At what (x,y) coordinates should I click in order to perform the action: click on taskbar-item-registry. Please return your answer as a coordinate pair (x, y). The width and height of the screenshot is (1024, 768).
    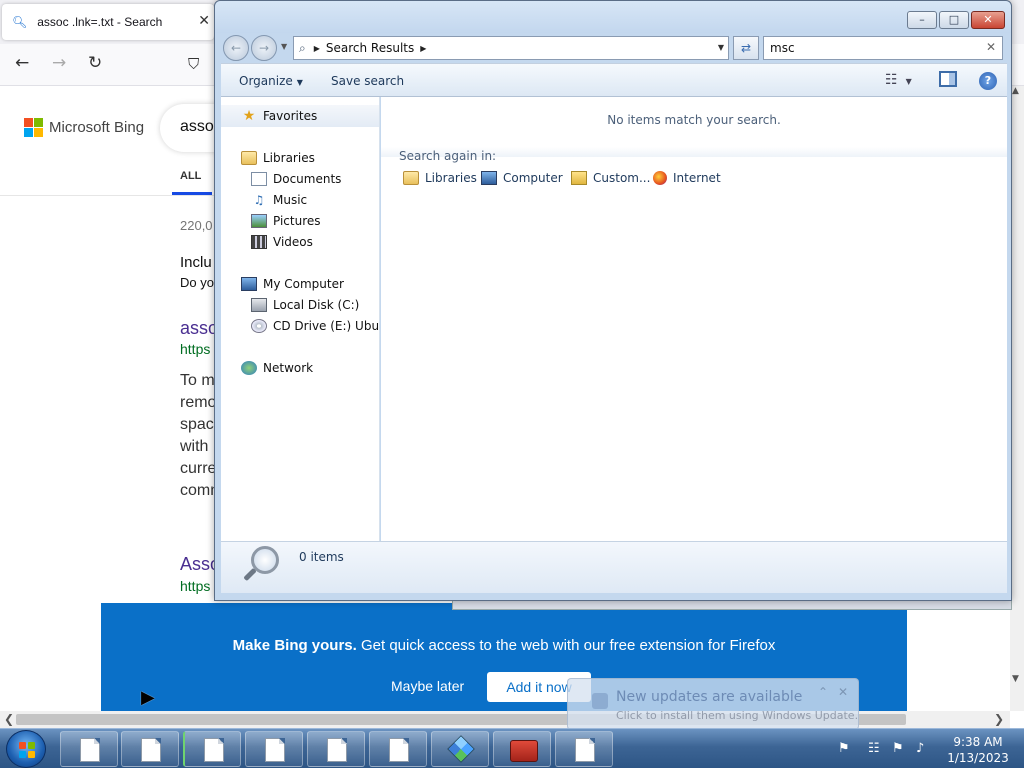
    Looking at the image, I should click on (460, 749).